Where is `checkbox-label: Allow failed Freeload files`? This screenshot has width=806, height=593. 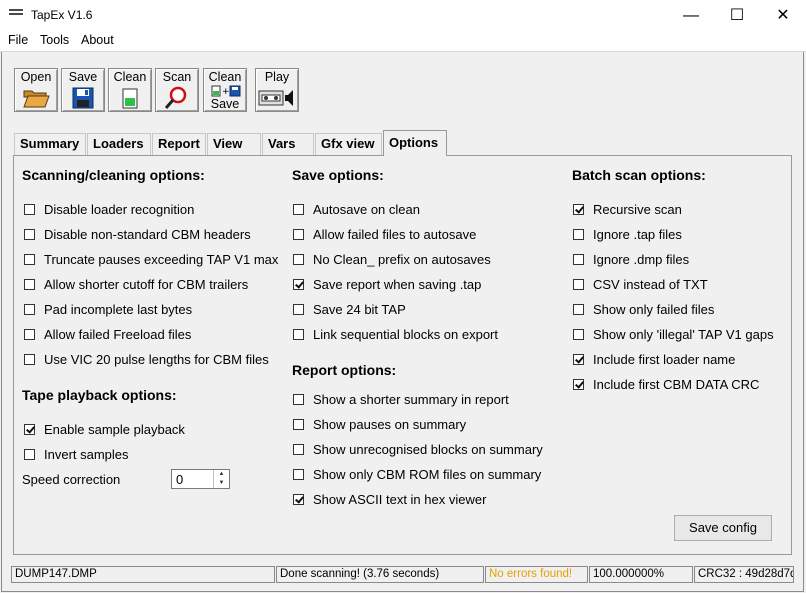 checkbox-label: Allow failed Freeload files is located at coordinates (117, 334).